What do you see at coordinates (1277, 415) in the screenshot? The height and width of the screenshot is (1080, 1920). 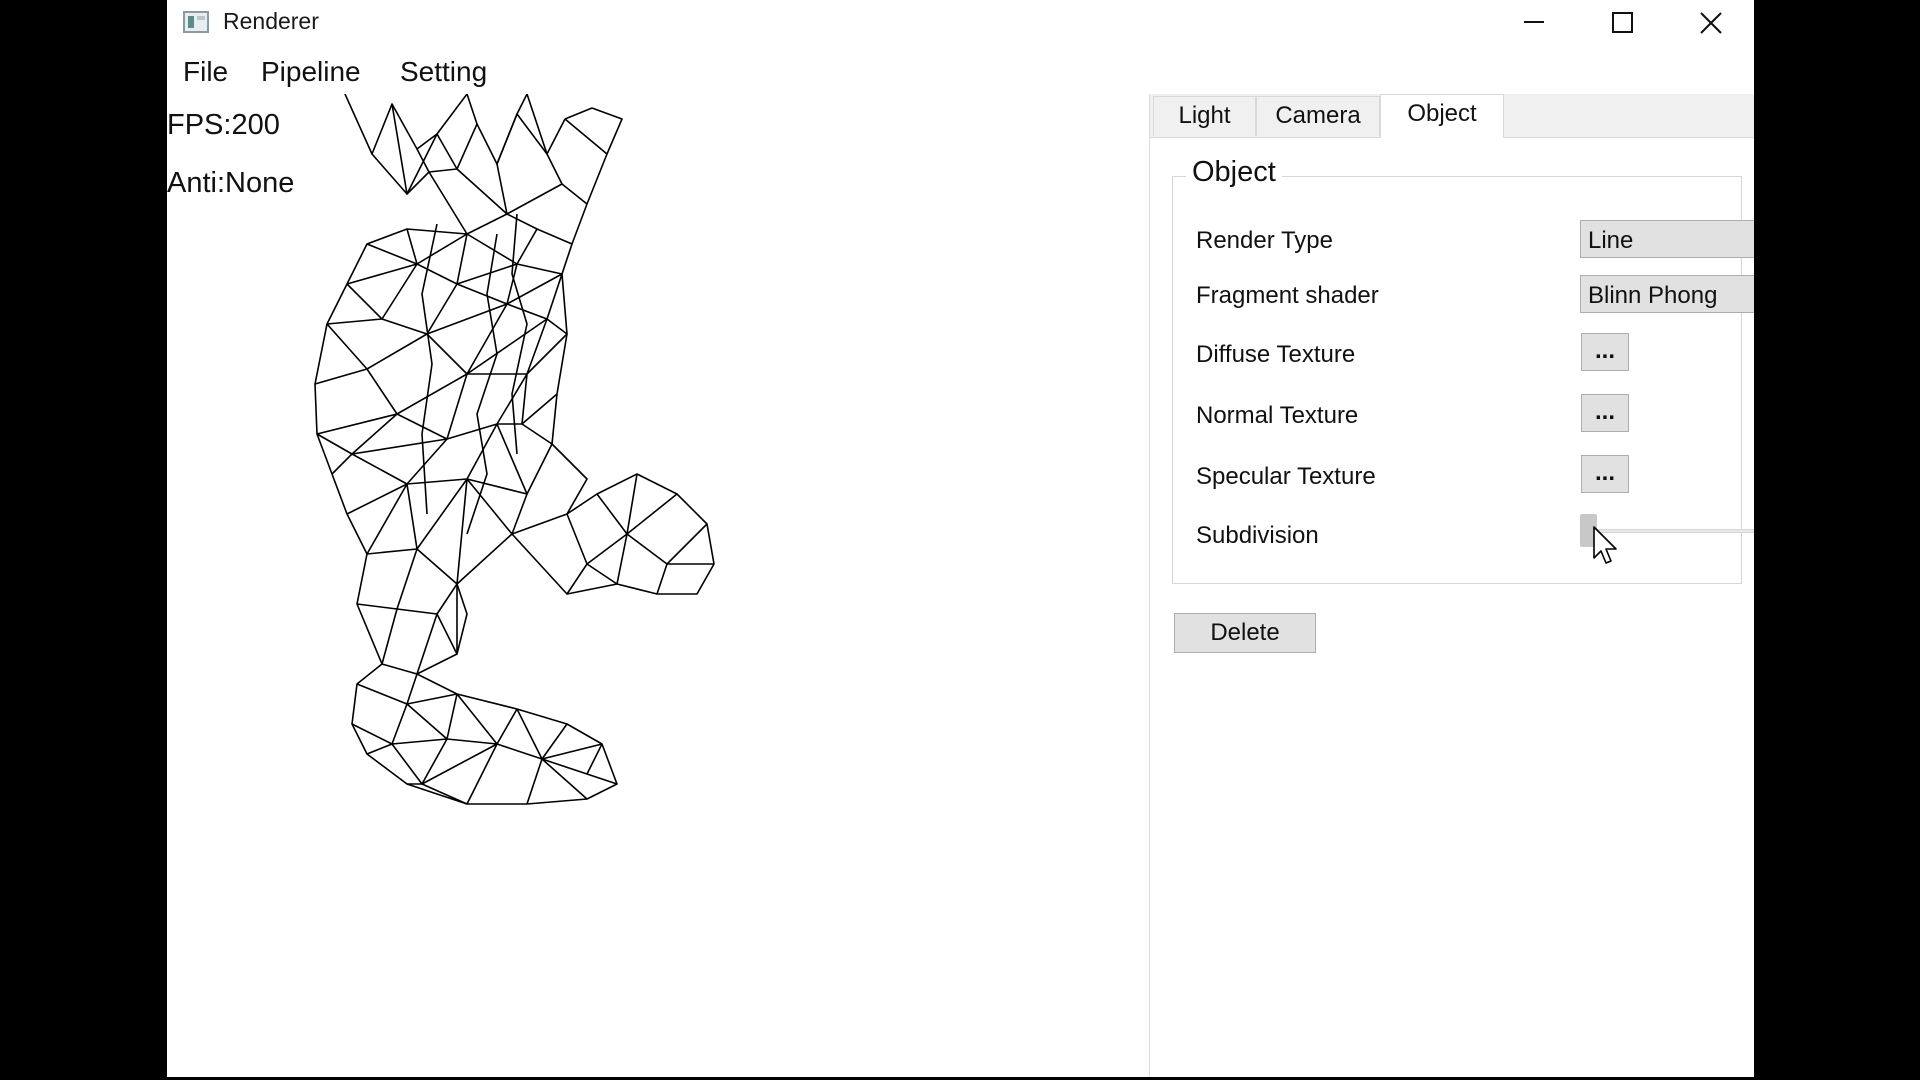 I see `normal-texture-label: Normal Texture` at bounding box center [1277, 415].